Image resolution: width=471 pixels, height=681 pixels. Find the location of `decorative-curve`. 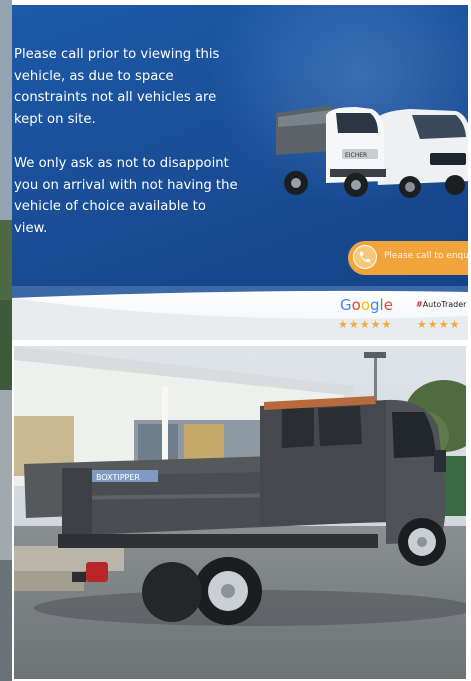

decorative-curve is located at coordinates (240, 313).